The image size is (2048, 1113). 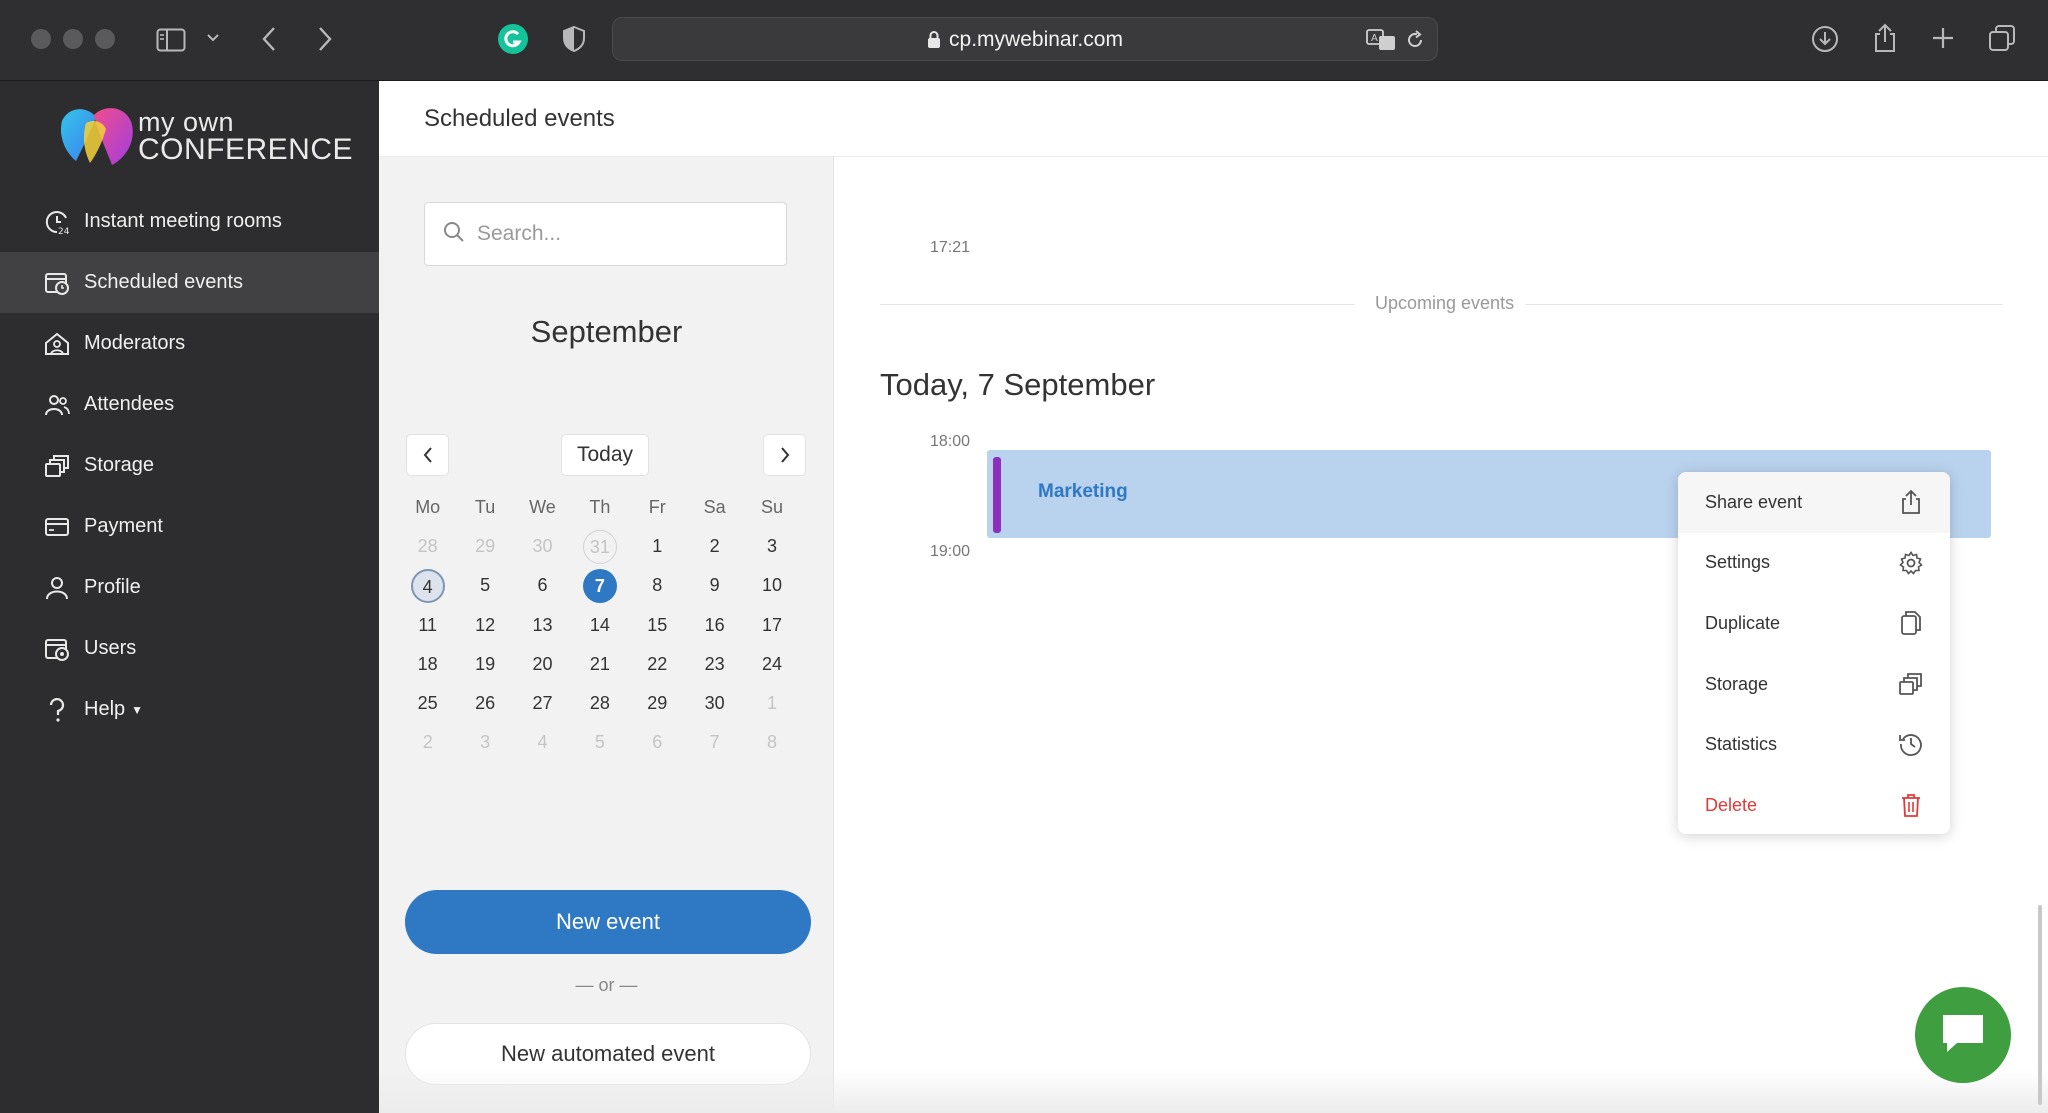 What do you see at coordinates (105, 709) in the screenshot?
I see `sidebar-item-label: Help` at bounding box center [105, 709].